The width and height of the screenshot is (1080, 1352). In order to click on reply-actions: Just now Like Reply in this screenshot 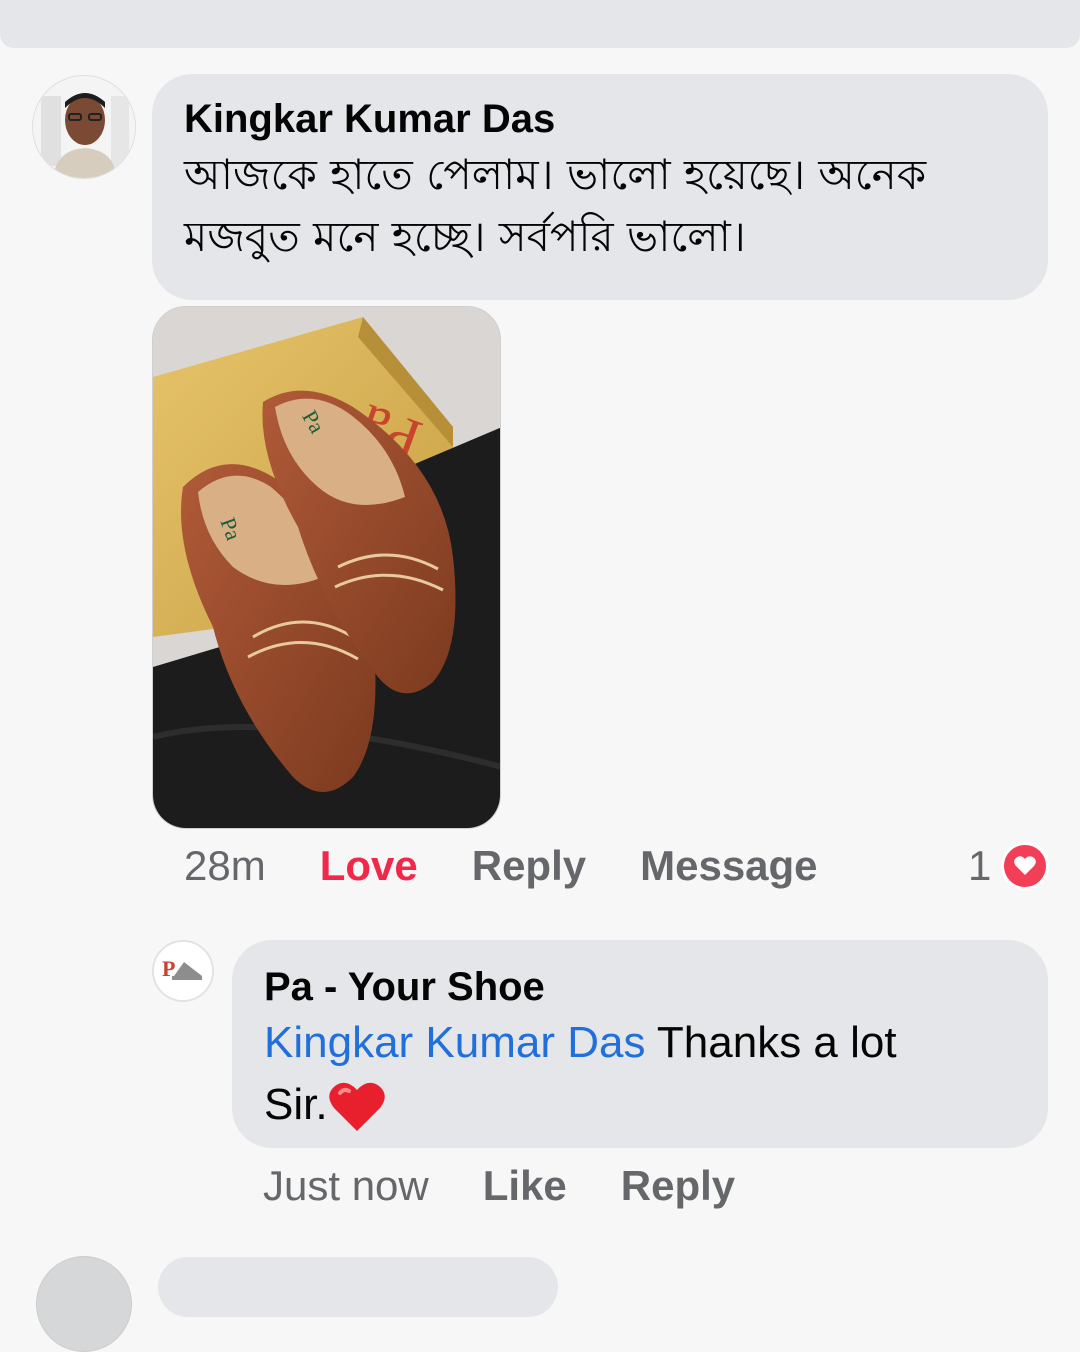, I will do `click(526, 1186)`.